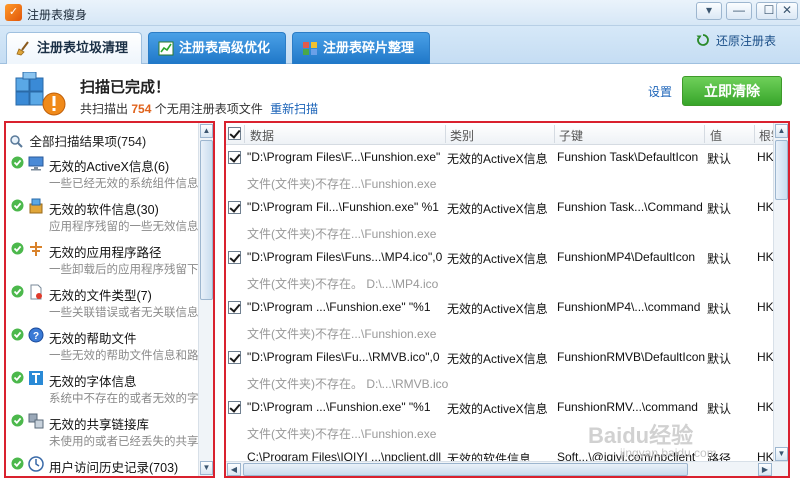  What do you see at coordinates (234, 133) in the screenshot?
I see `select-all-checkbox` at bounding box center [234, 133].